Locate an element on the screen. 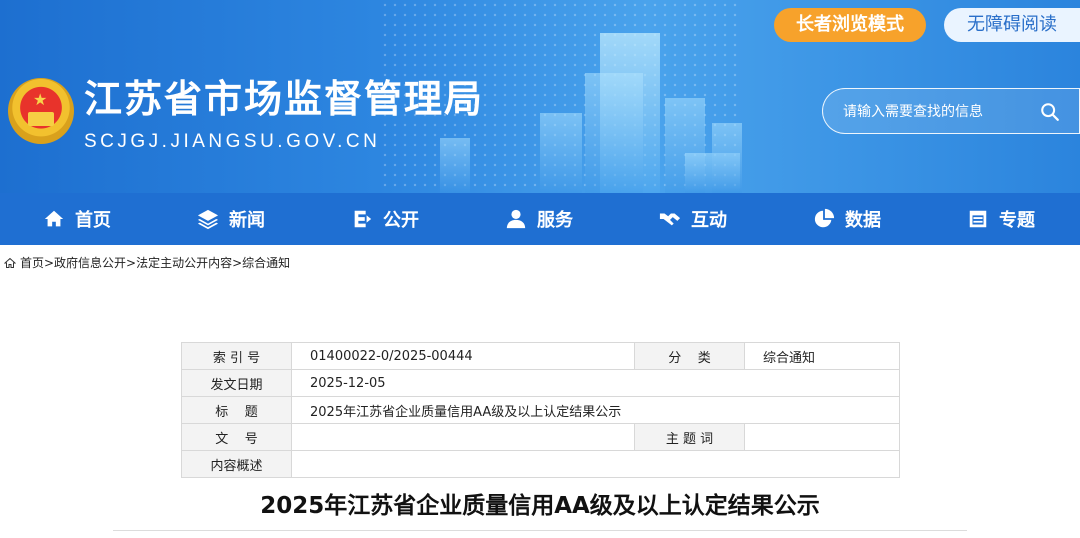 Image resolution: width=1080 pixels, height=538 pixels. nav-item-topic: 专题 is located at coordinates (1001, 219).